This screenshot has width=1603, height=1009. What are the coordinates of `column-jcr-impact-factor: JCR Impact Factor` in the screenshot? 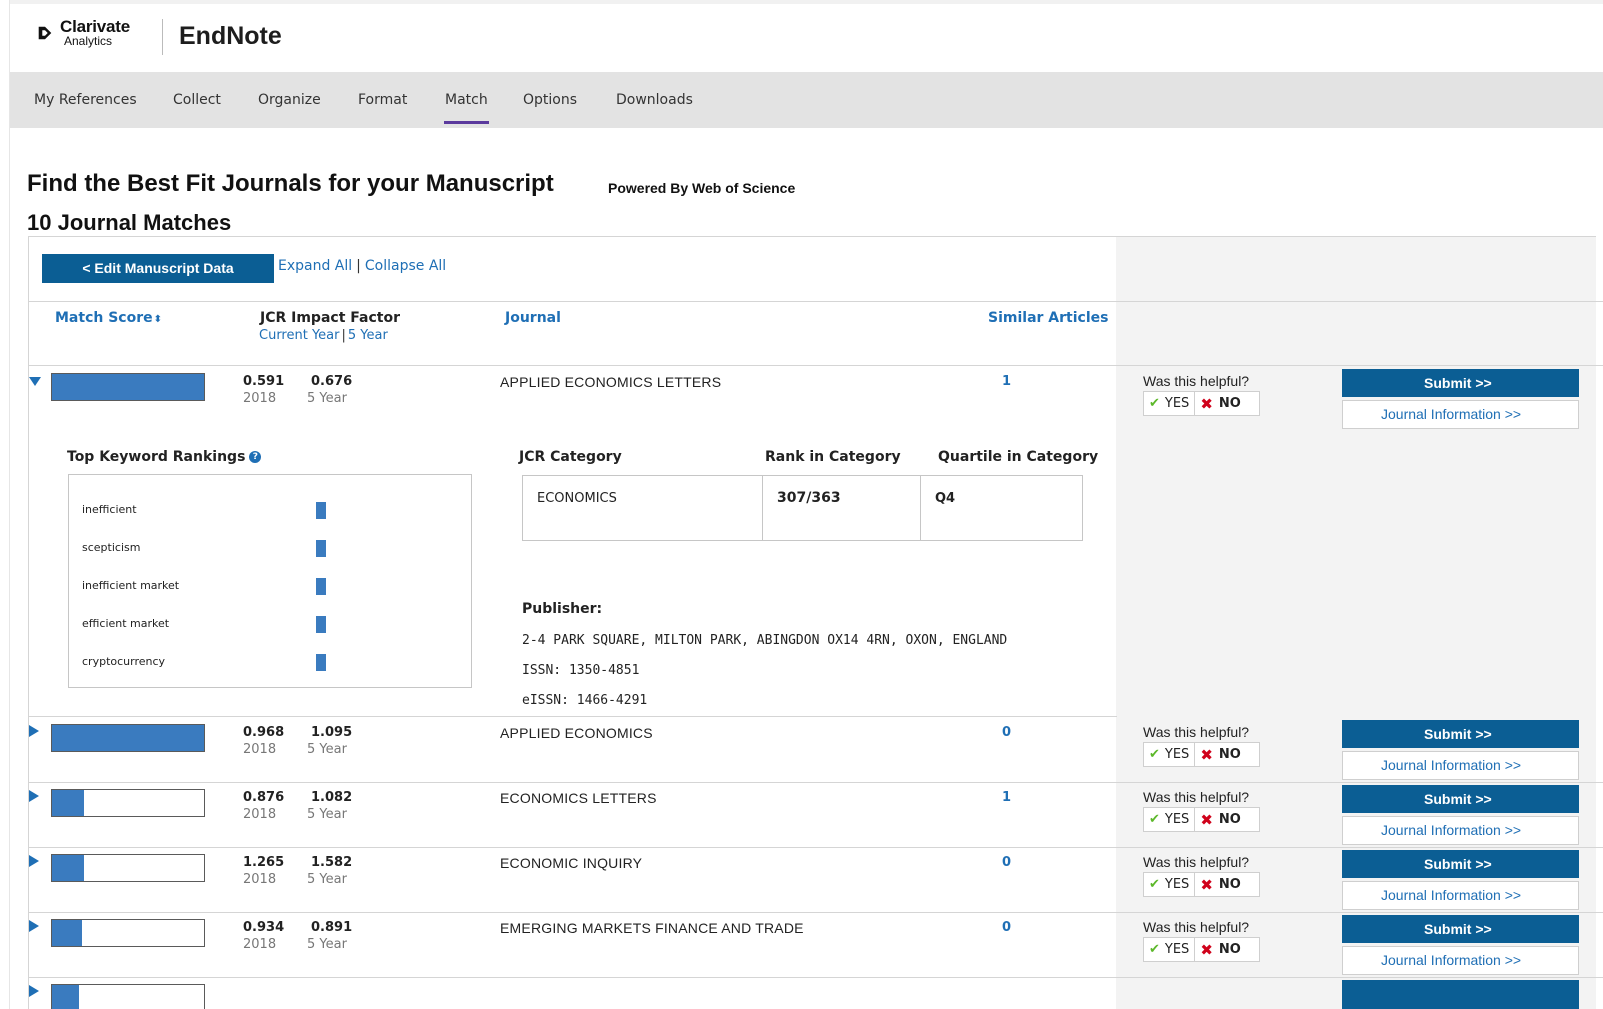 It's located at (330, 318).